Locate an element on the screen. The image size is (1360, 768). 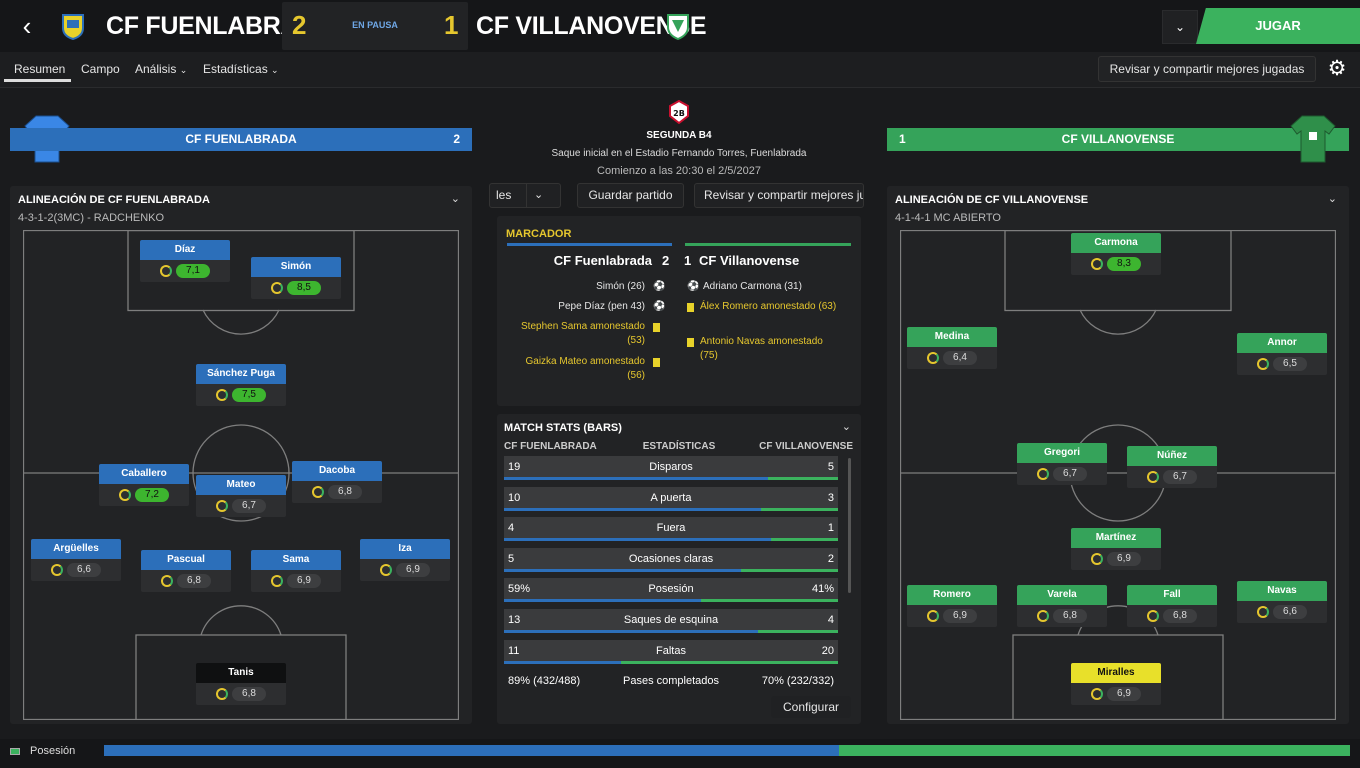
stat-home-value: 59% is located at coordinates (519, 589).